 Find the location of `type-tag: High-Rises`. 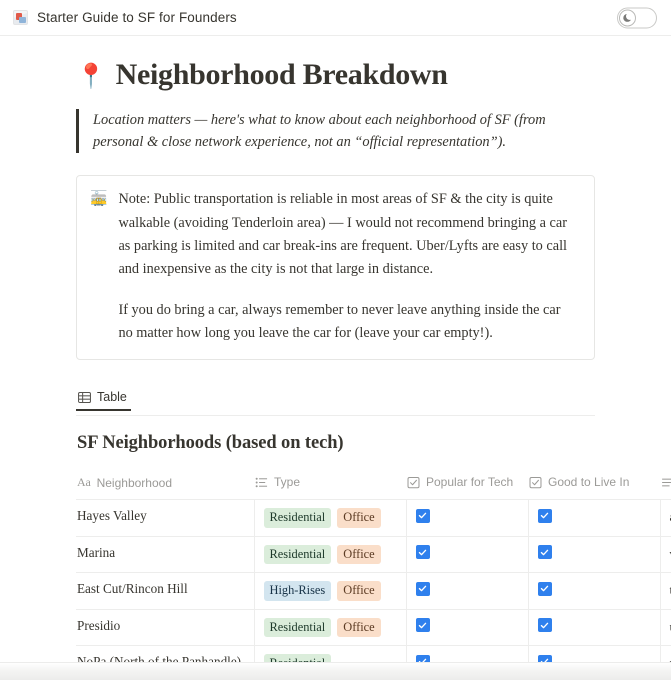

type-tag: High-Rises is located at coordinates (297, 591).